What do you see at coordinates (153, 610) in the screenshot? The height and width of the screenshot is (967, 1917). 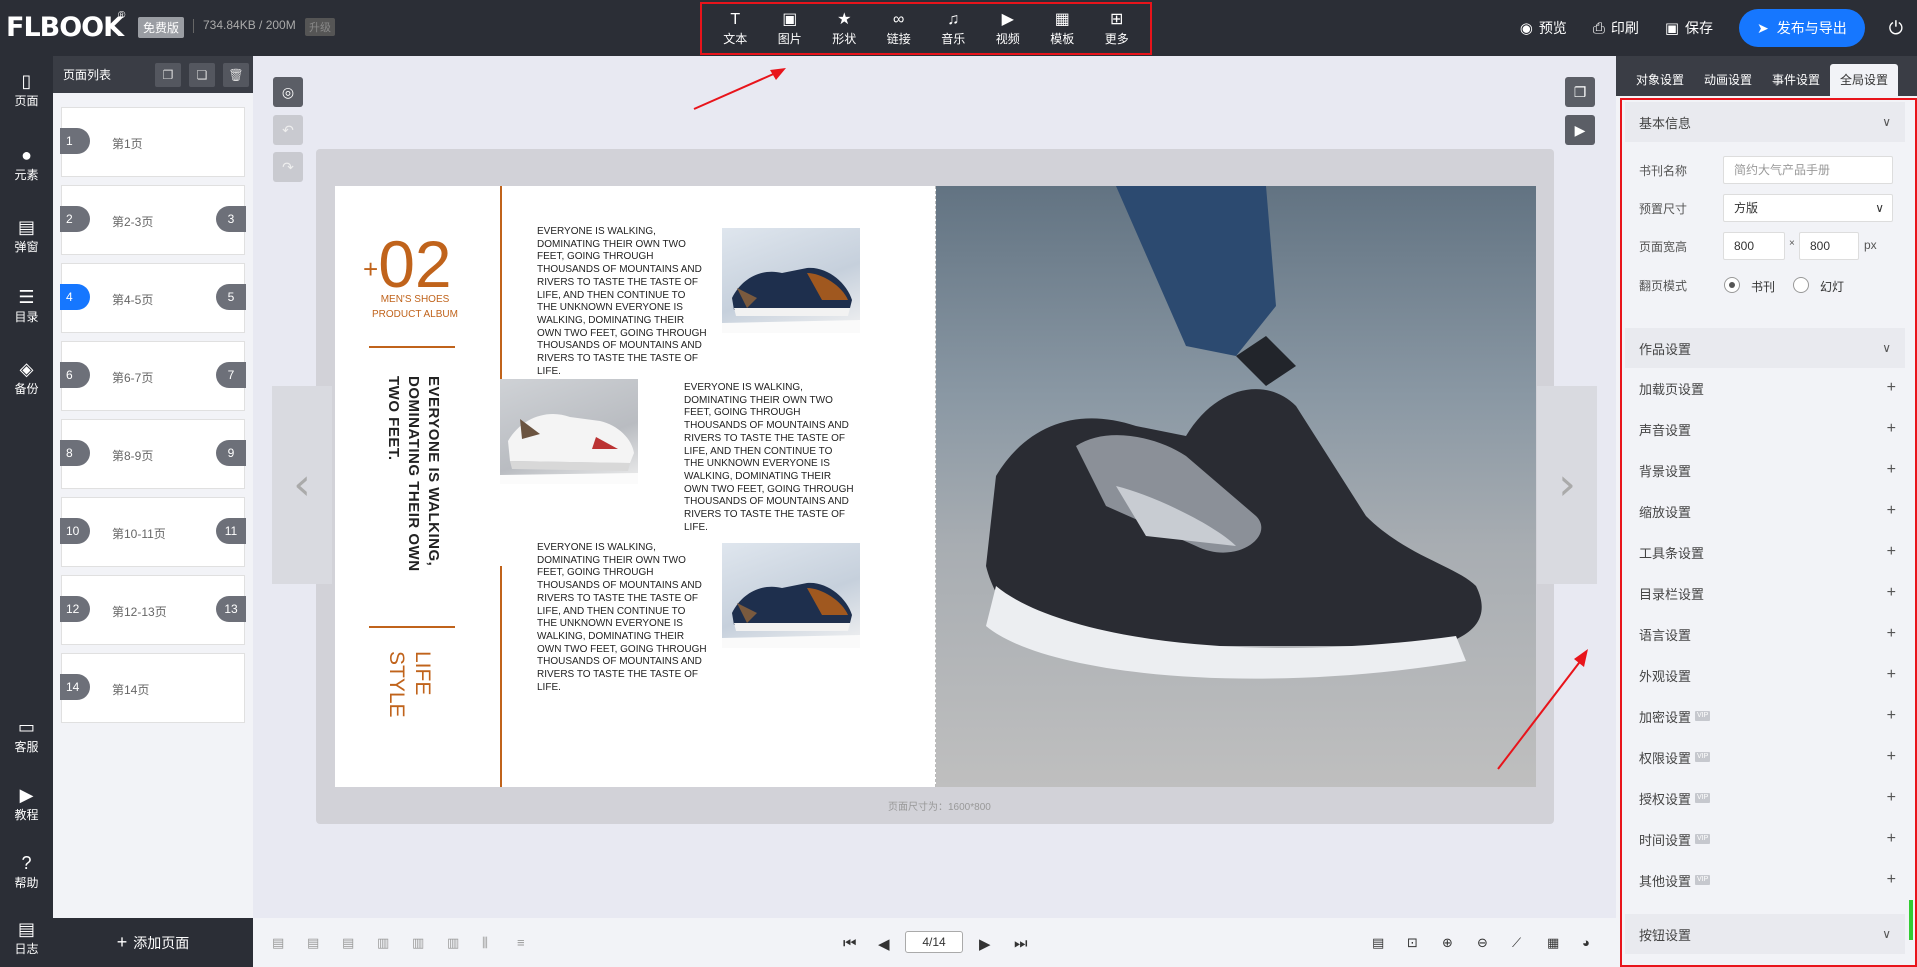 I see `page-thumb-12-13: 12 第12-13页 13` at bounding box center [153, 610].